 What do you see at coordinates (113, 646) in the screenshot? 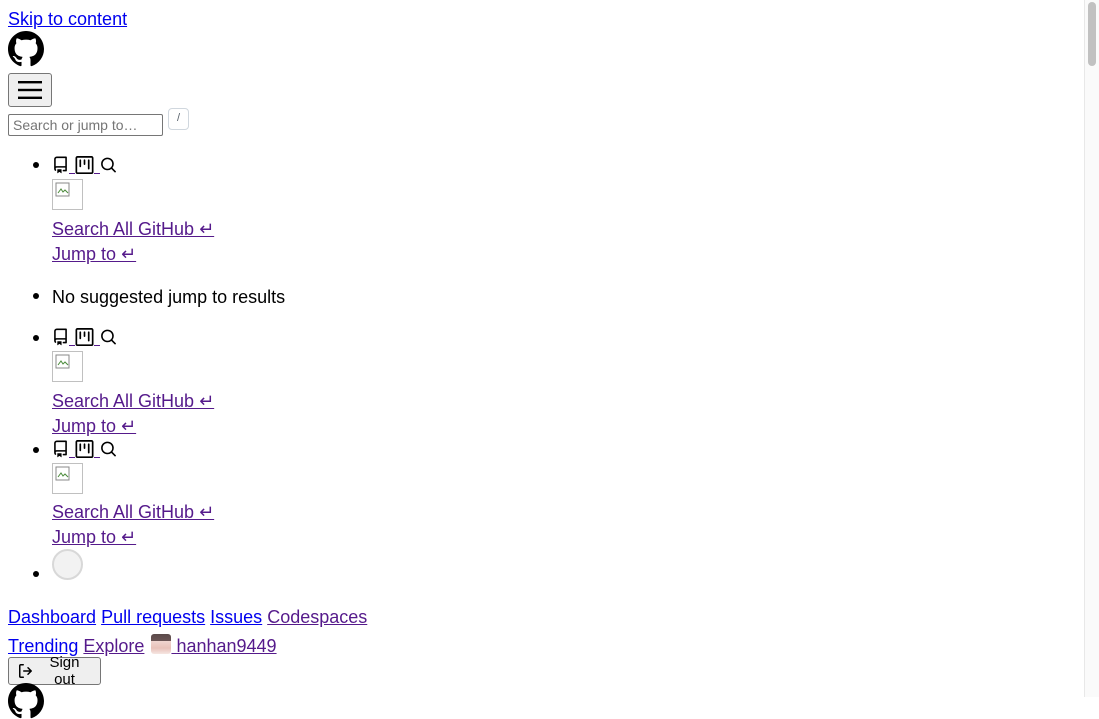
I see `nav-explore-link: Explore` at bounding box center [113, 646].